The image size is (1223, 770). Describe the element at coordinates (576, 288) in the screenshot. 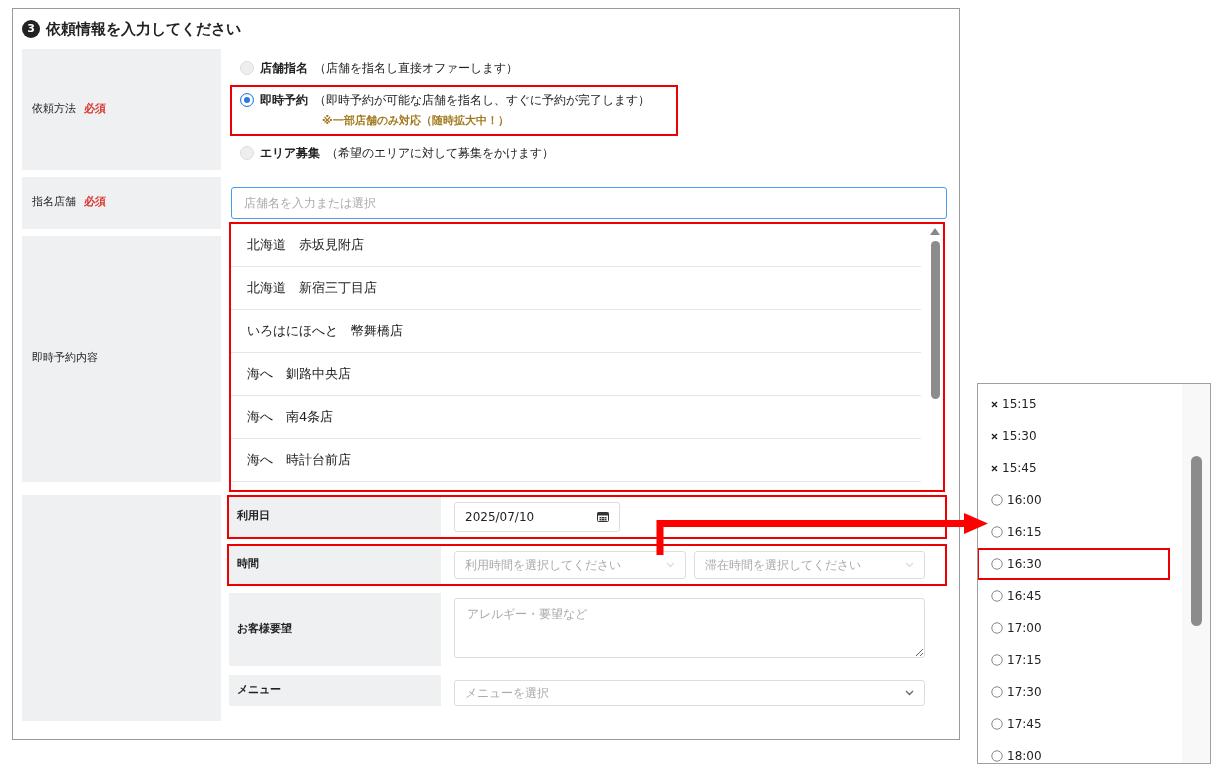

I see `store-option: 北海道 新宿三丁目店` at that location.